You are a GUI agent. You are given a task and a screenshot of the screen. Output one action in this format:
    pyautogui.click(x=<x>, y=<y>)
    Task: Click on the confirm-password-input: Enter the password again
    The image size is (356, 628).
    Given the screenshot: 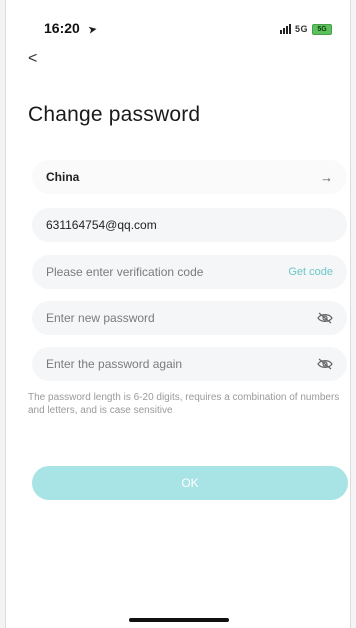 What is the action you would take?
    pyautogui.click(x=189, y=364)
    